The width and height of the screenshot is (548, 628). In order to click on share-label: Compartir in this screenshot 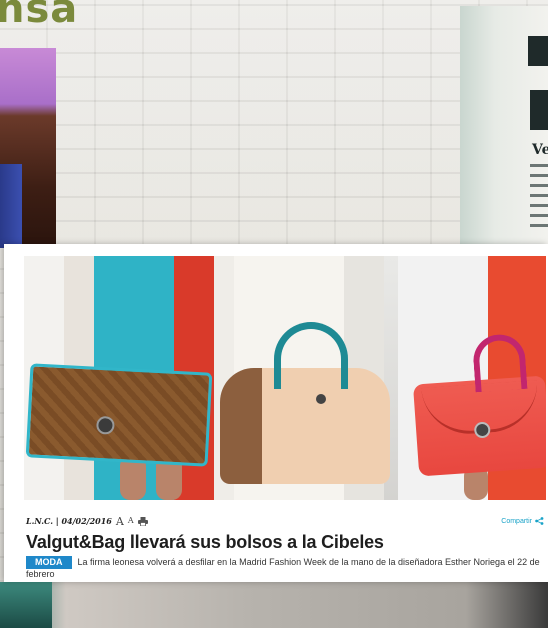, I will do `click(516, 521)`.